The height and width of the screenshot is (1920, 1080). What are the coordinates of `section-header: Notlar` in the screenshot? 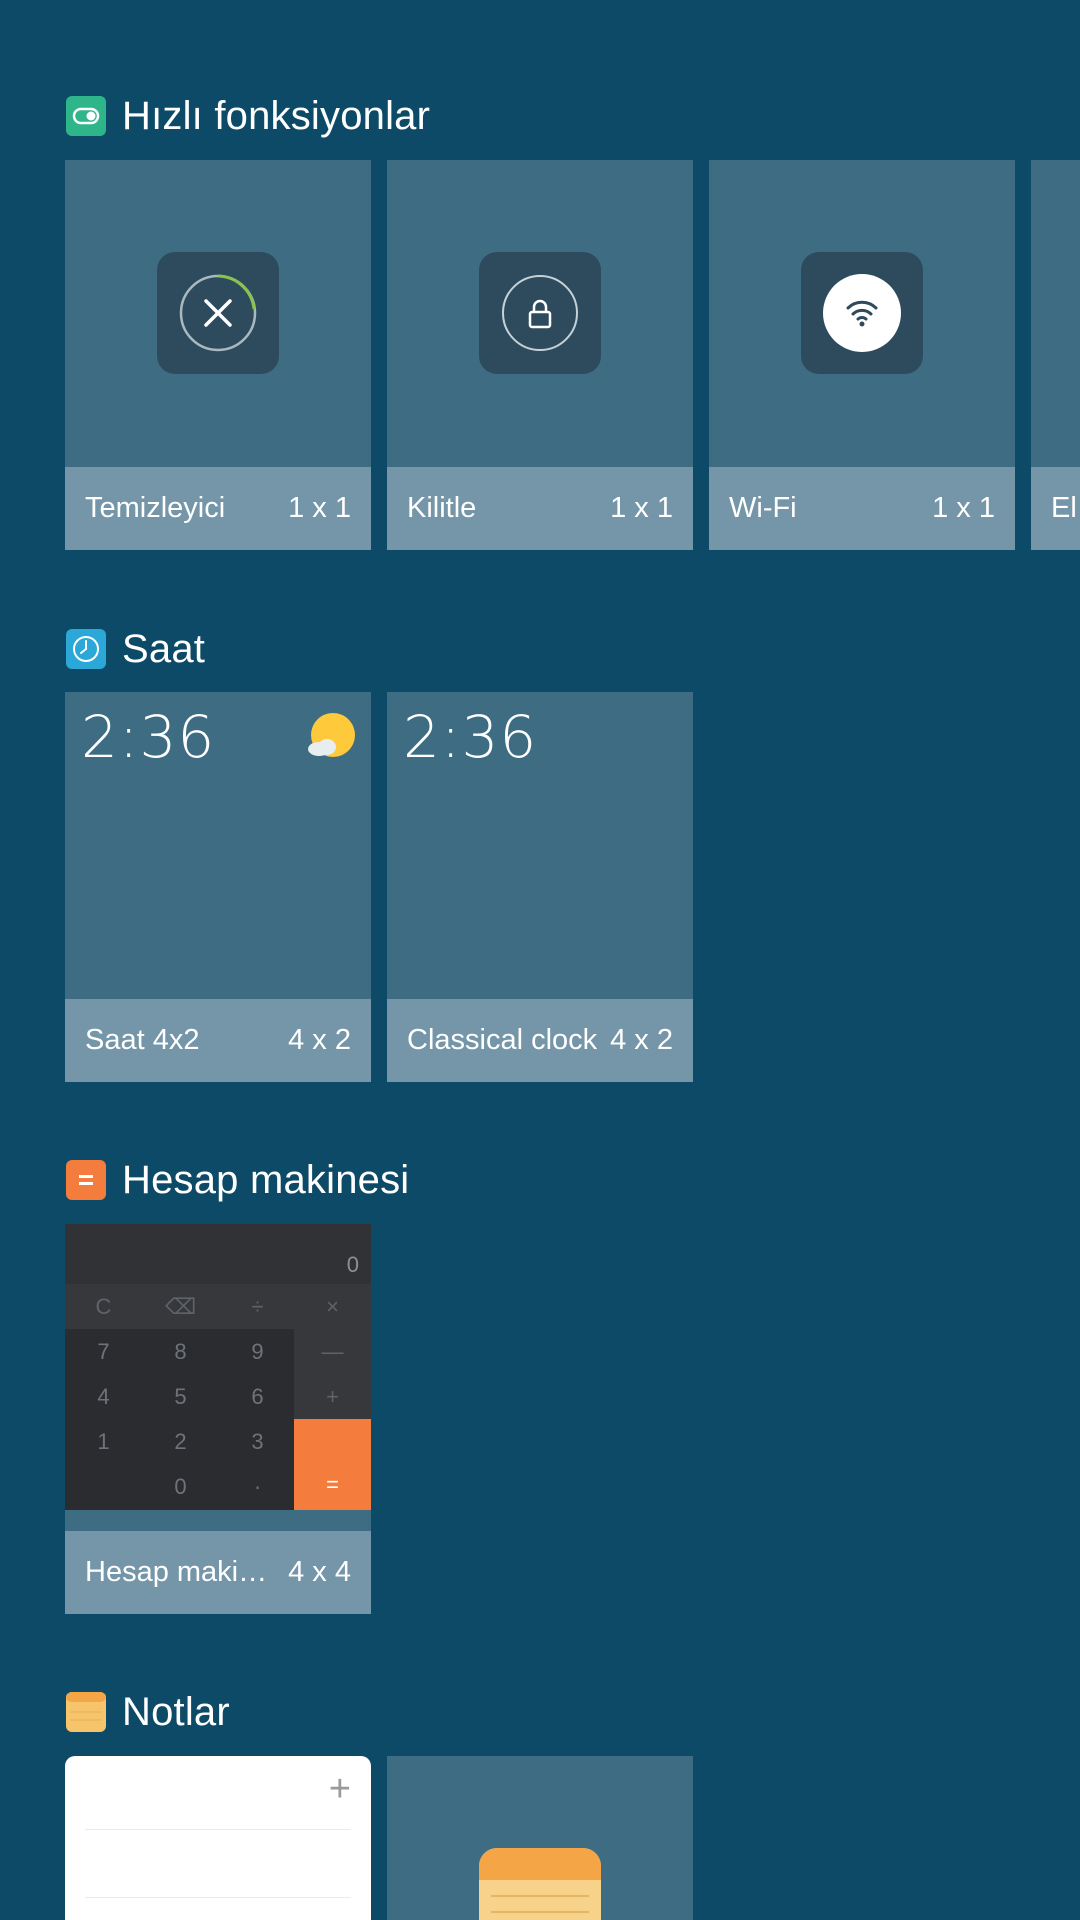 It's located at (148, 1712).